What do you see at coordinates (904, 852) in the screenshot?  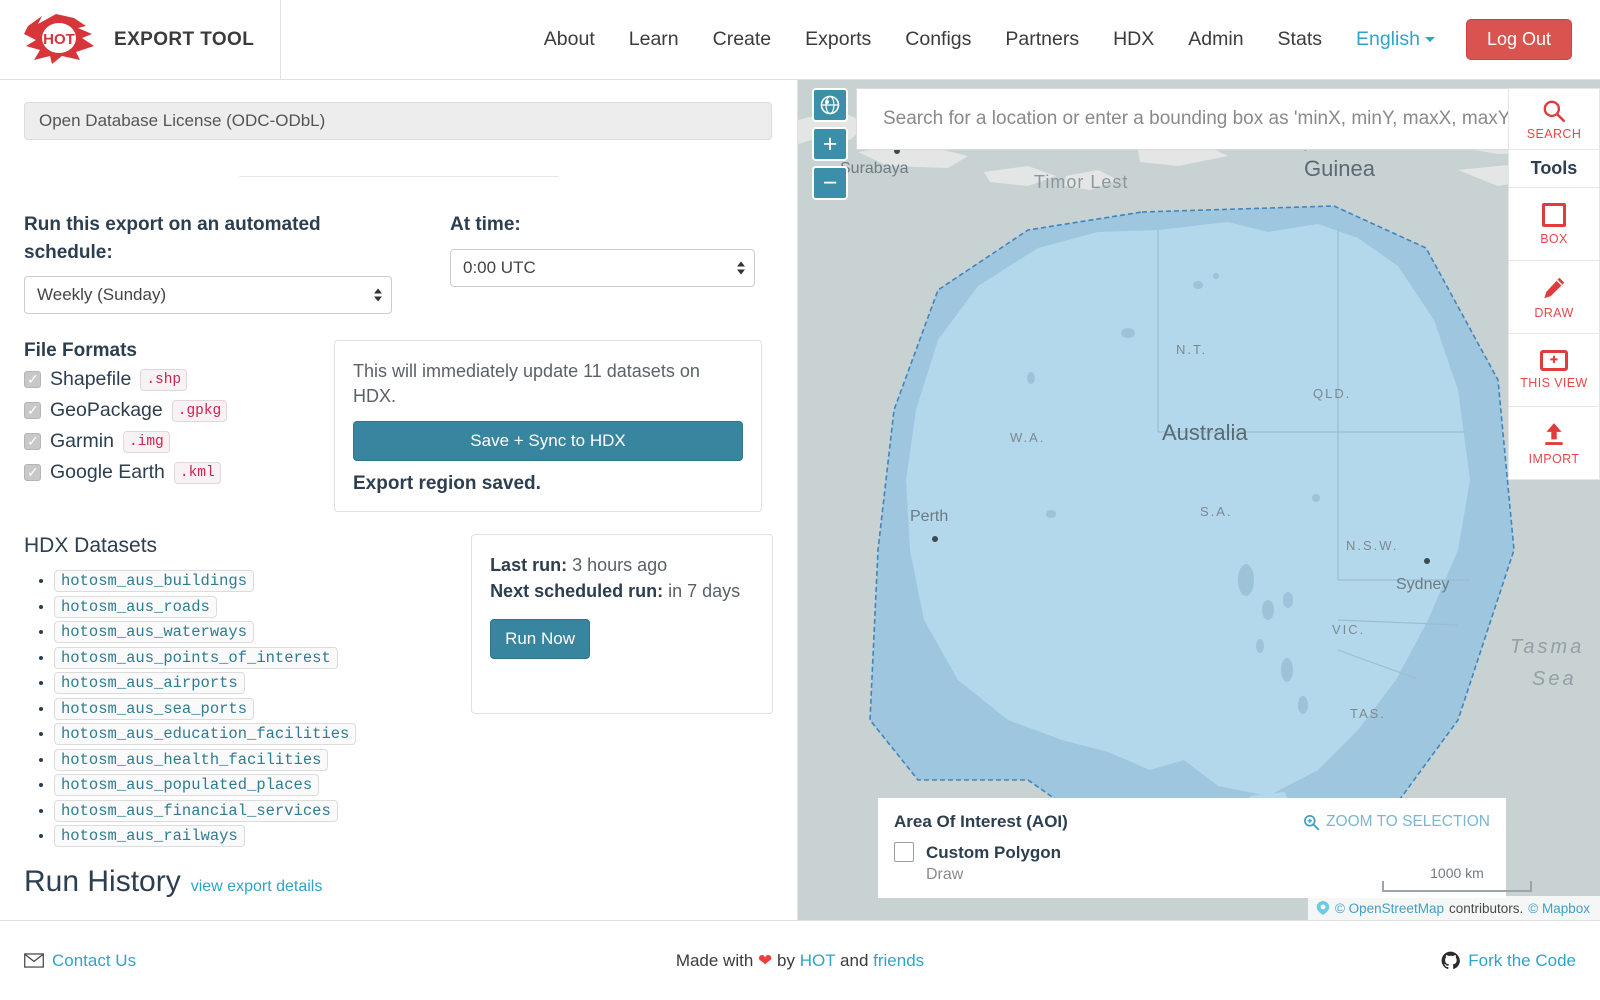 I see `checkbox-custom-polygon` at bounding box center [904, 852].